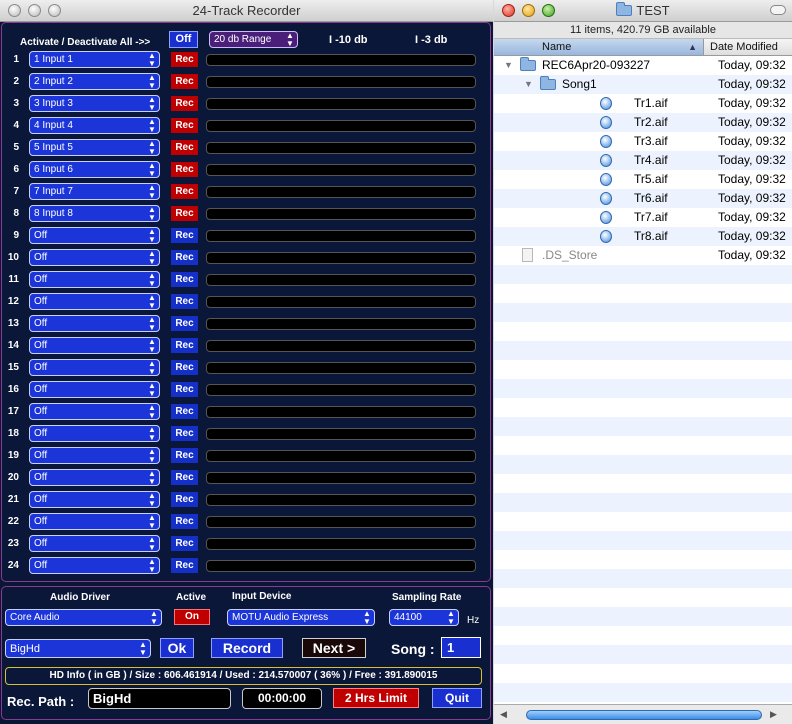  What do you see at coordinates (408, 617) in the screenshot?
I see `sampling-rate-value: 44100` at bounding box center [408, 617].